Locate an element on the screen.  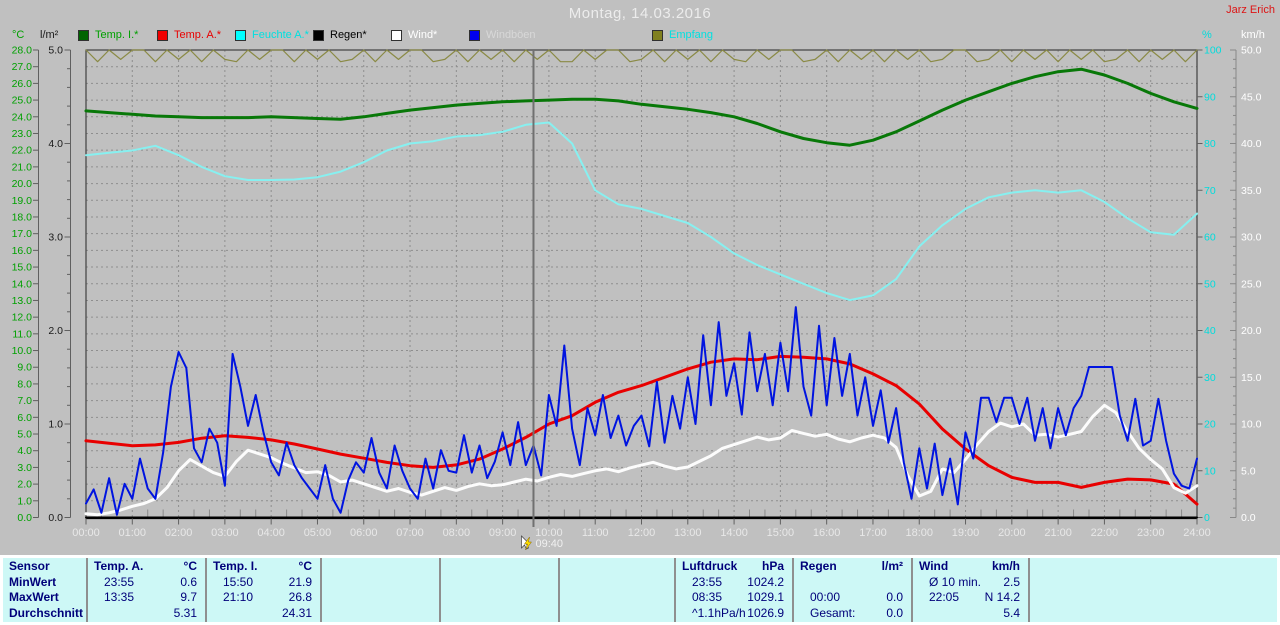
table-col-regen: Regen l/m² 00:00 0.0 Gesamt: 0.0 is located at coordinates (853, 590).